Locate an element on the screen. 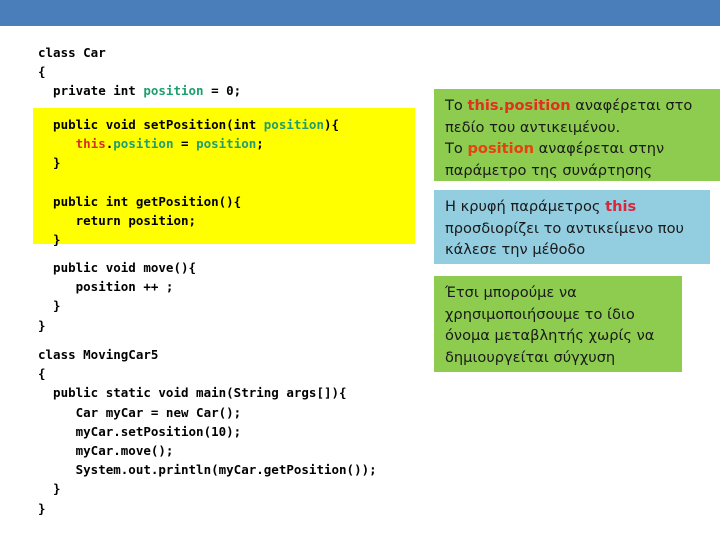 Image resolution: width=720 pixels, height=540 pixels. code-block-move-method: public void move(){ position ++ ; } } is located at coordinates (117, 296).